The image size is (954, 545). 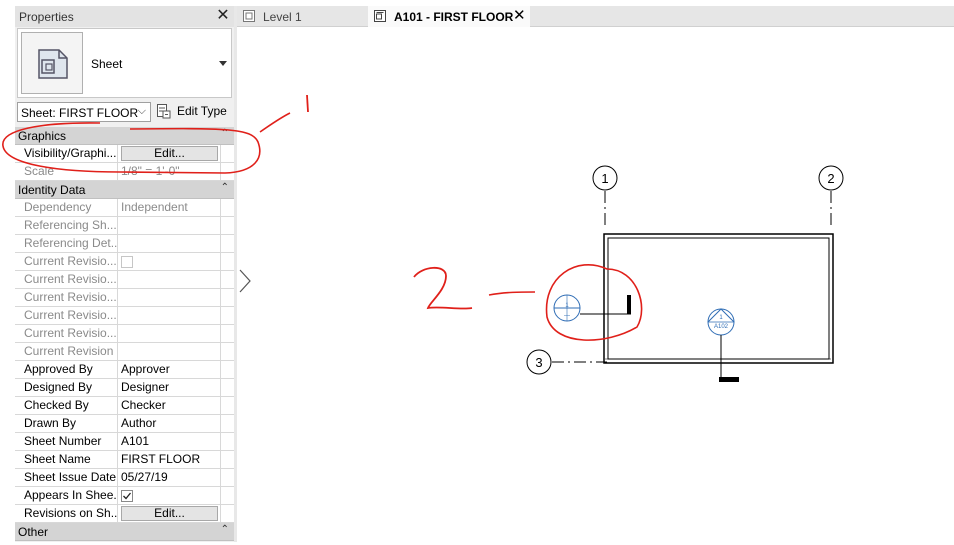 What do you see at coordinates (282, 17) in the screenshot?
I see `tab-label: Level 1` at bounding box center [282, 17].